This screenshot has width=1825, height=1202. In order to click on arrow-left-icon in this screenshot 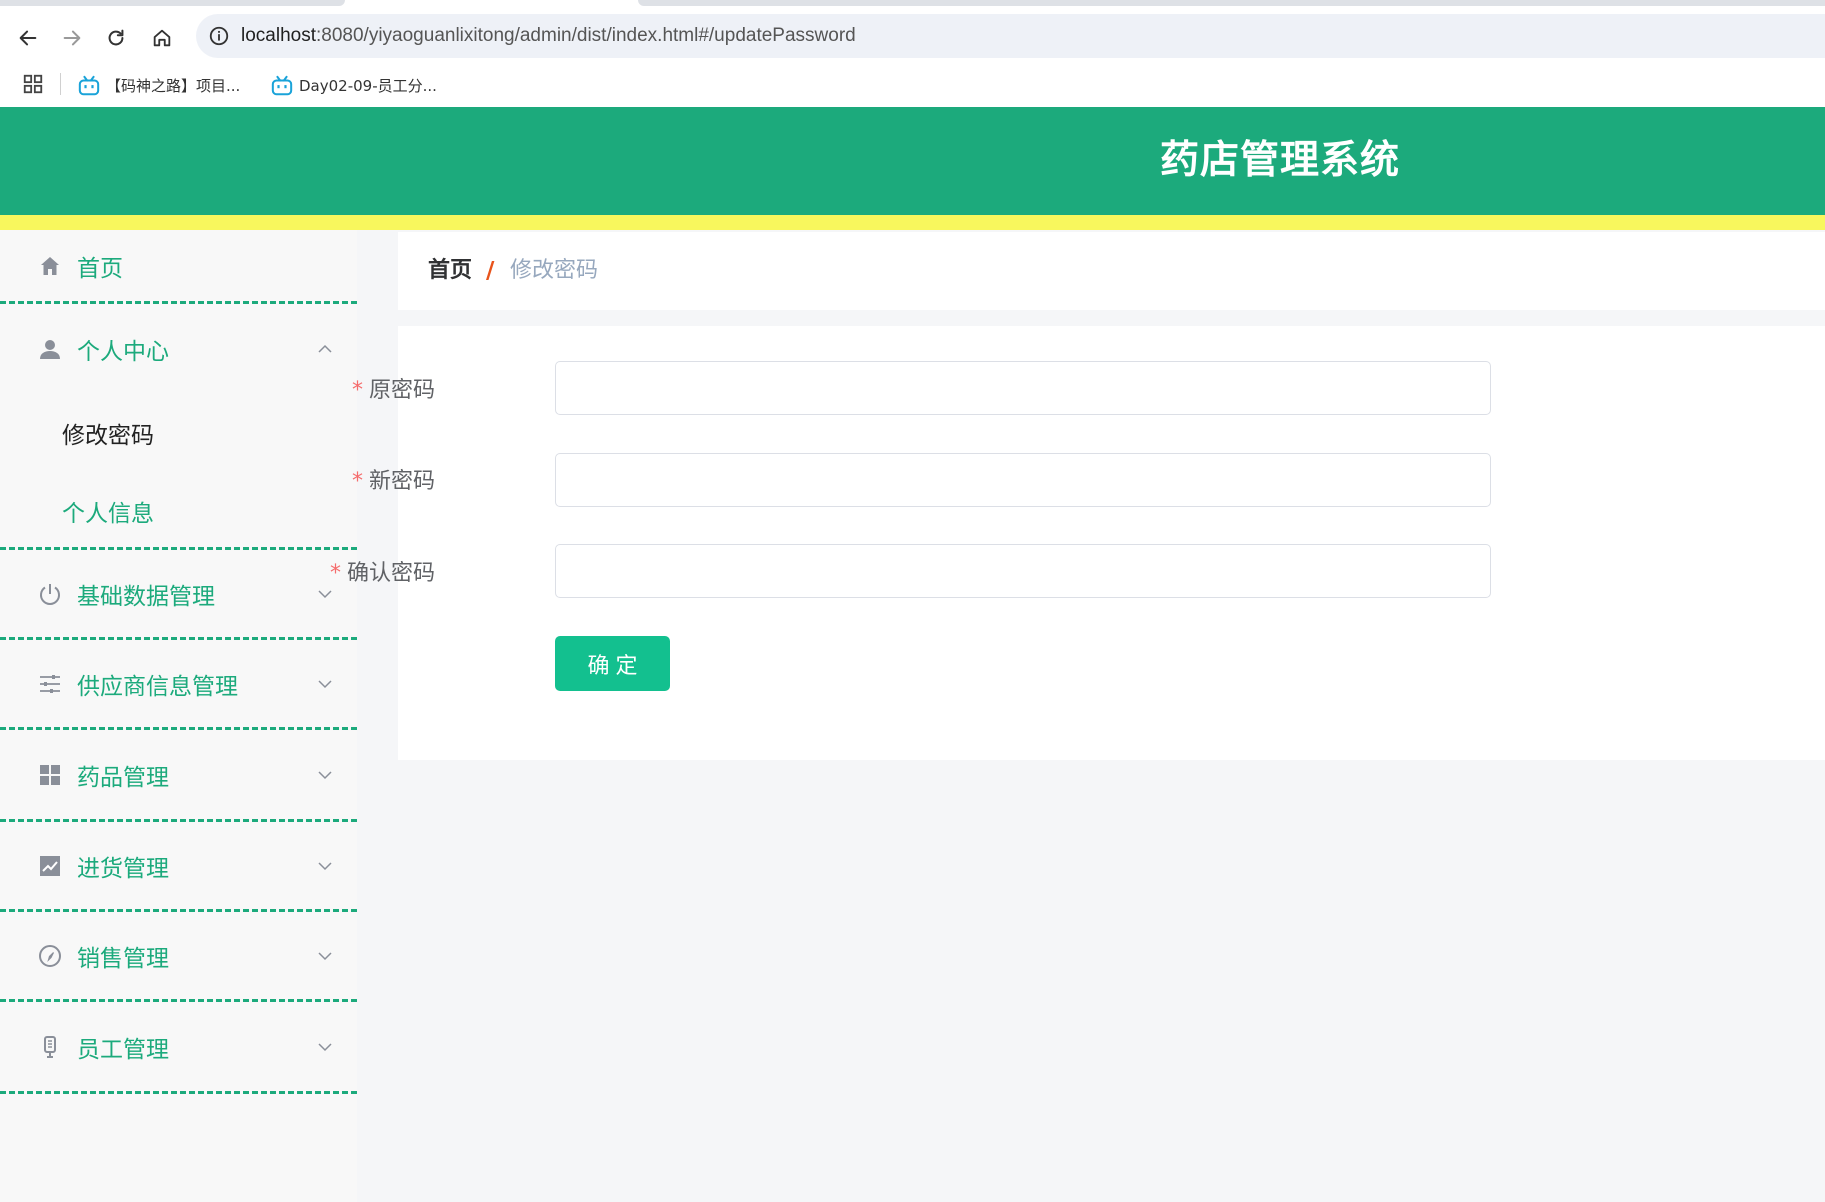, I will do `click(28, 38)`.